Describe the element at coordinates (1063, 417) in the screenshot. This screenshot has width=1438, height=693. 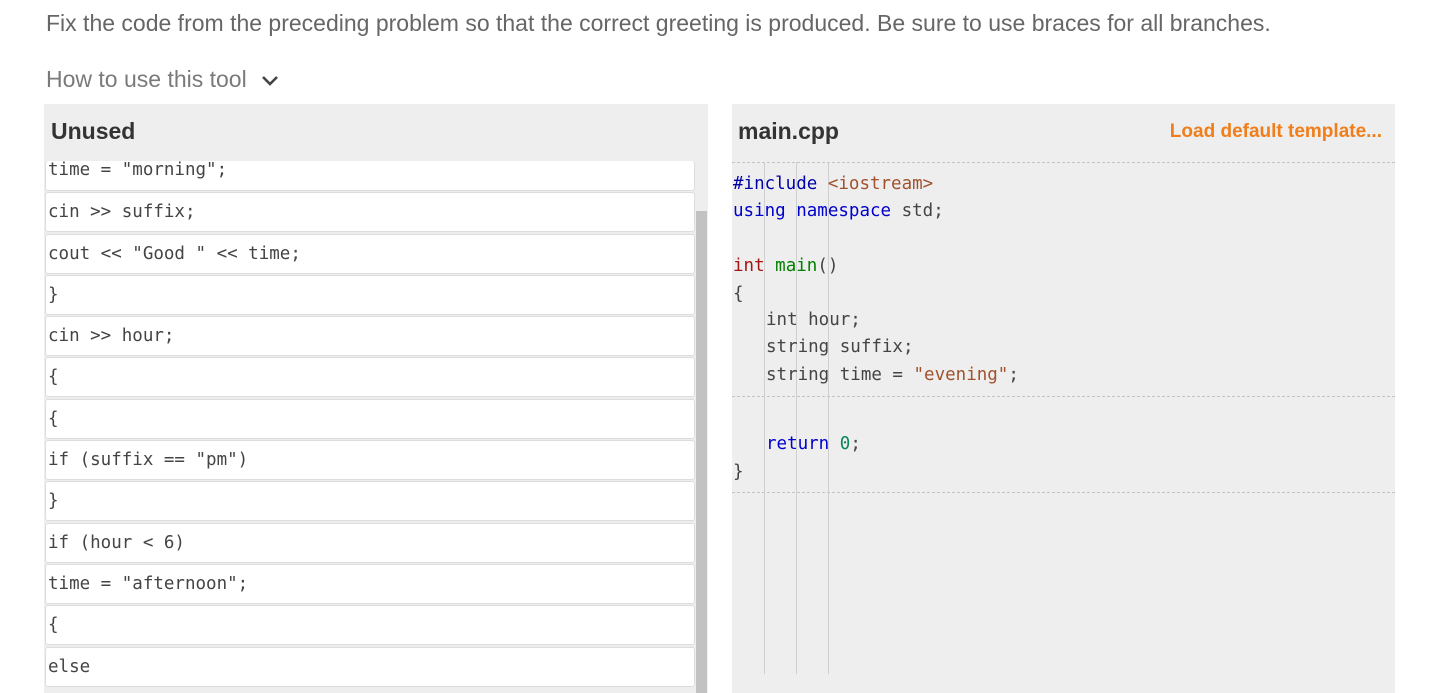
I see `drop-zone` at that location.